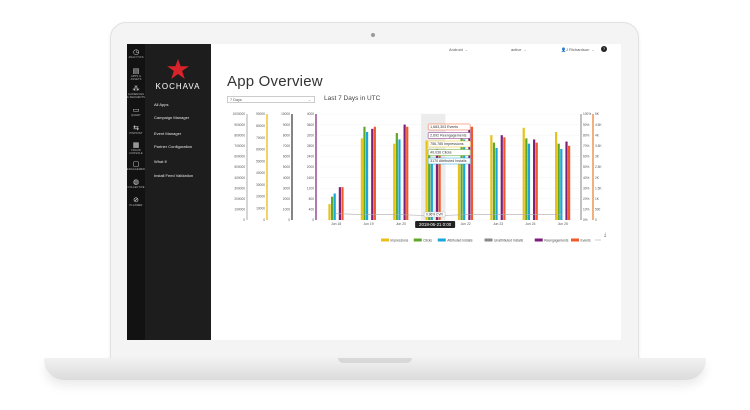 This screenshot has width=750, height=410. What do you see at coordinates (136, 57) in the screenshot?
I see `sidebar-item-label: ANALYTICS` at bounding box center [136, 57].